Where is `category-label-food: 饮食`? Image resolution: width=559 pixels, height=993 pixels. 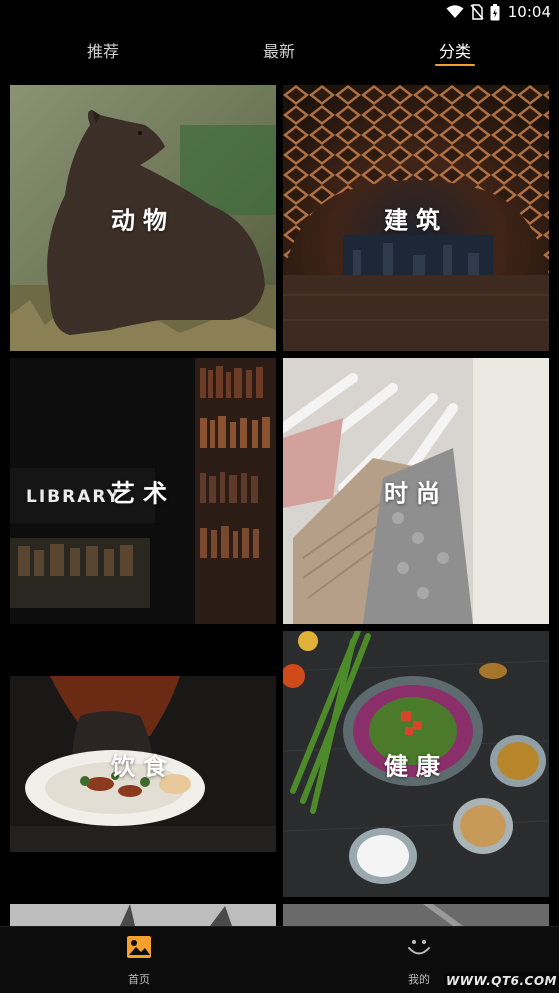 category-label-food: 饮食 is located at coordinates (143, 766).